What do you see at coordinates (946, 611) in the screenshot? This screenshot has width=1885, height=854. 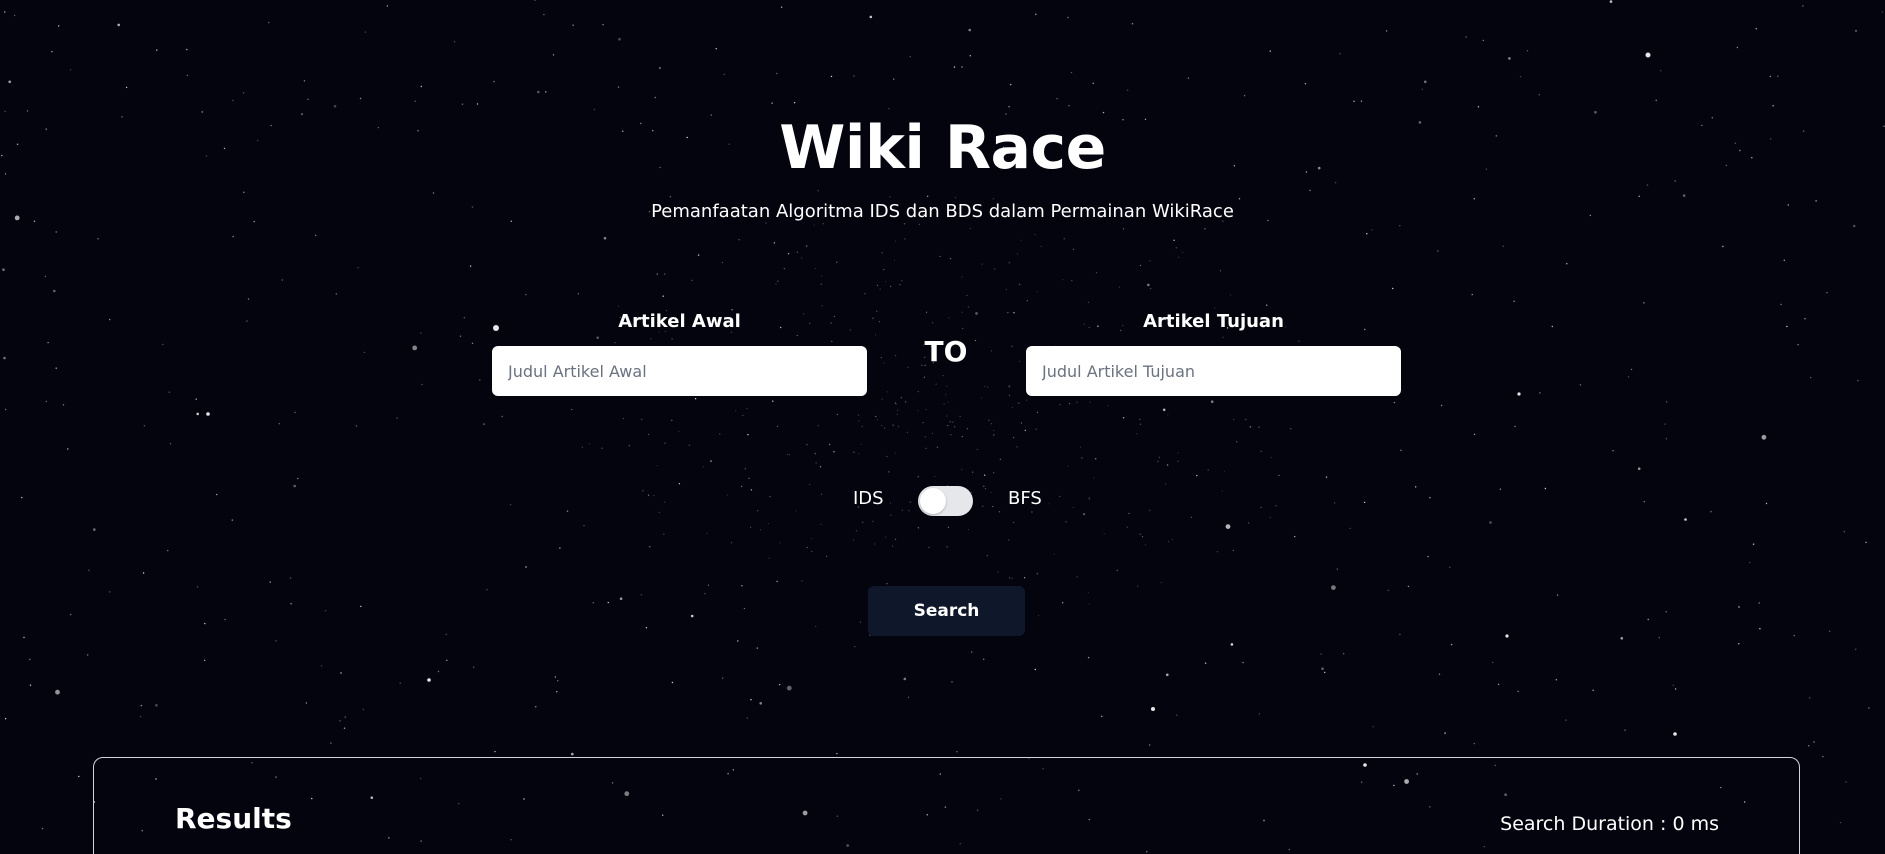 I see `search-button: Search` at bounding box center [946, 611].